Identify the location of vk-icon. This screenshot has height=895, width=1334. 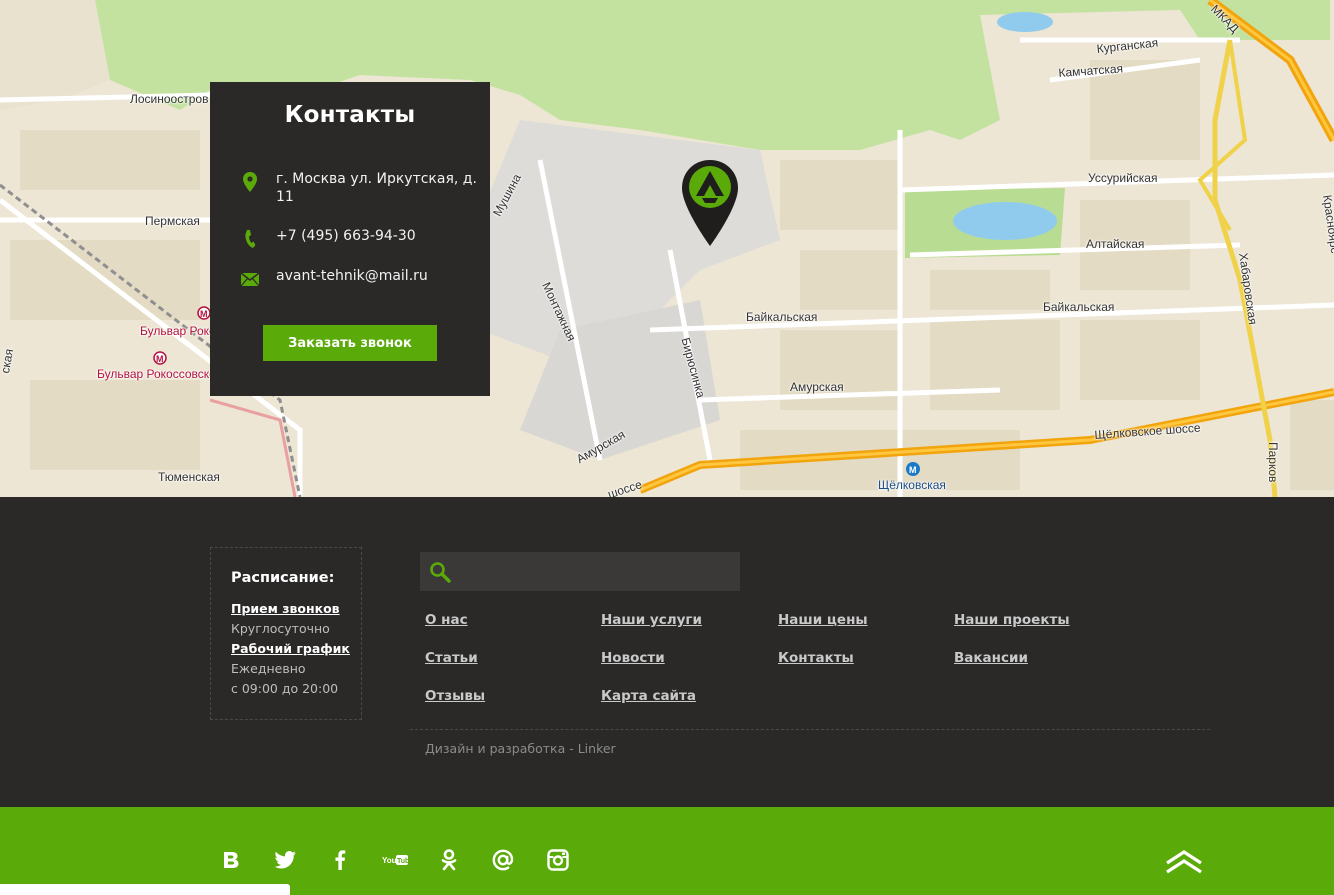
(231, 860).